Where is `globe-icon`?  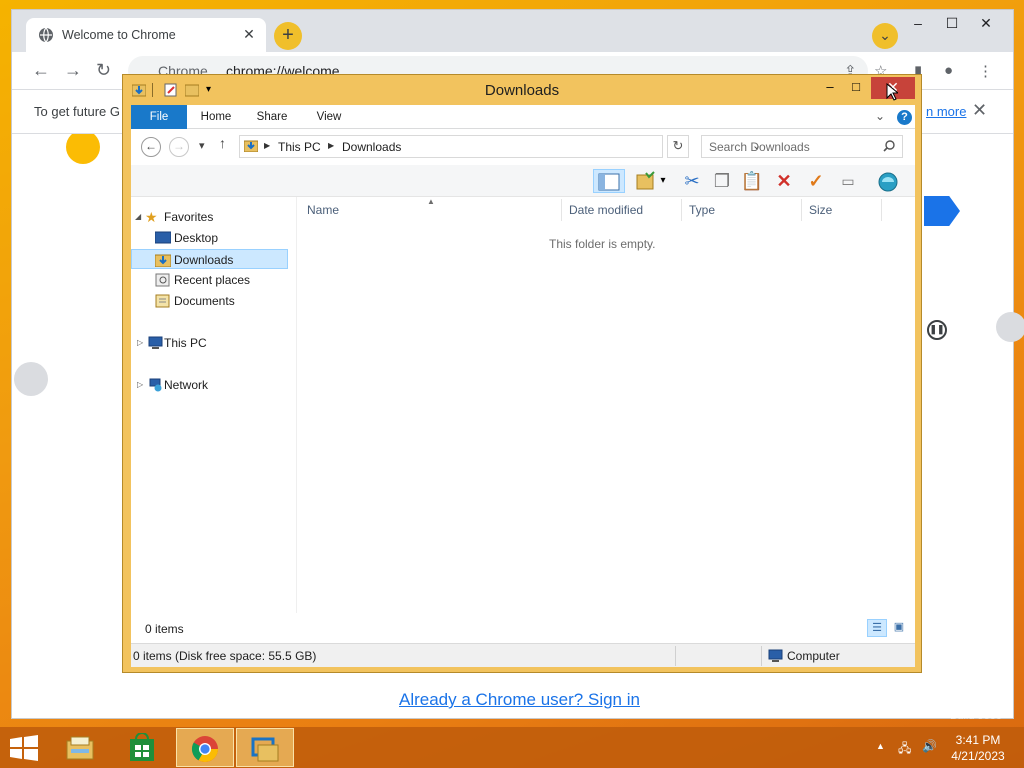 globe-icon is located at coordinates (46, 35).